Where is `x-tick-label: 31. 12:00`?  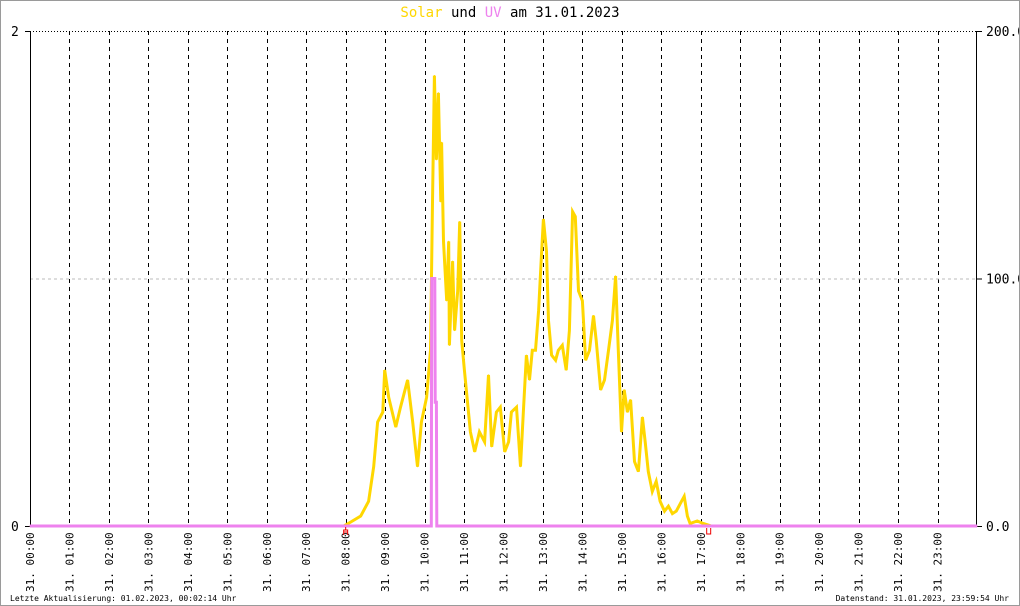
x-tick-label: 31. 12:00 is located at coordinates (504, 562).